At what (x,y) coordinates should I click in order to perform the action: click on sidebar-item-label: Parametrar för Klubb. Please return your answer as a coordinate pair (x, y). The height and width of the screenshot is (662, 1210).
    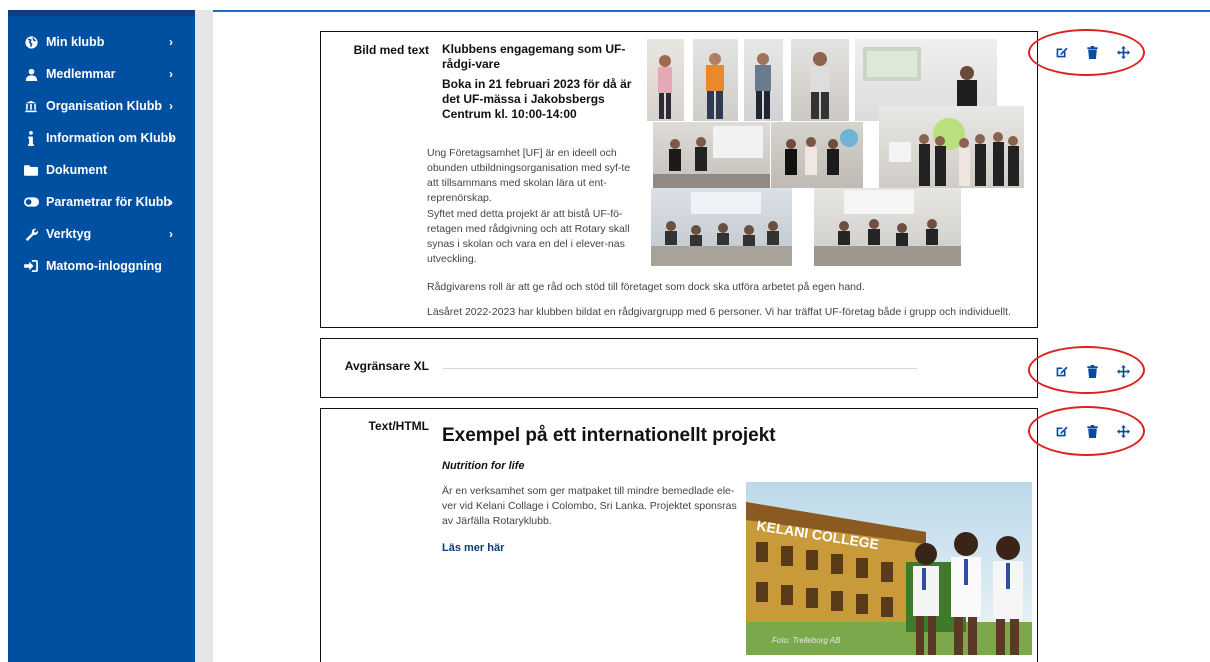
    Looking at the image, I should click on (109, 202).